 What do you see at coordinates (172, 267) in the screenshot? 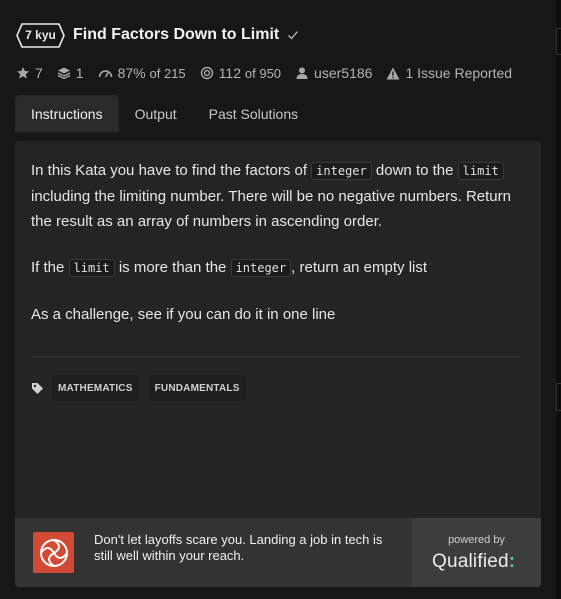
I see `description-text: is more than the` at bounding box center [172, 267].